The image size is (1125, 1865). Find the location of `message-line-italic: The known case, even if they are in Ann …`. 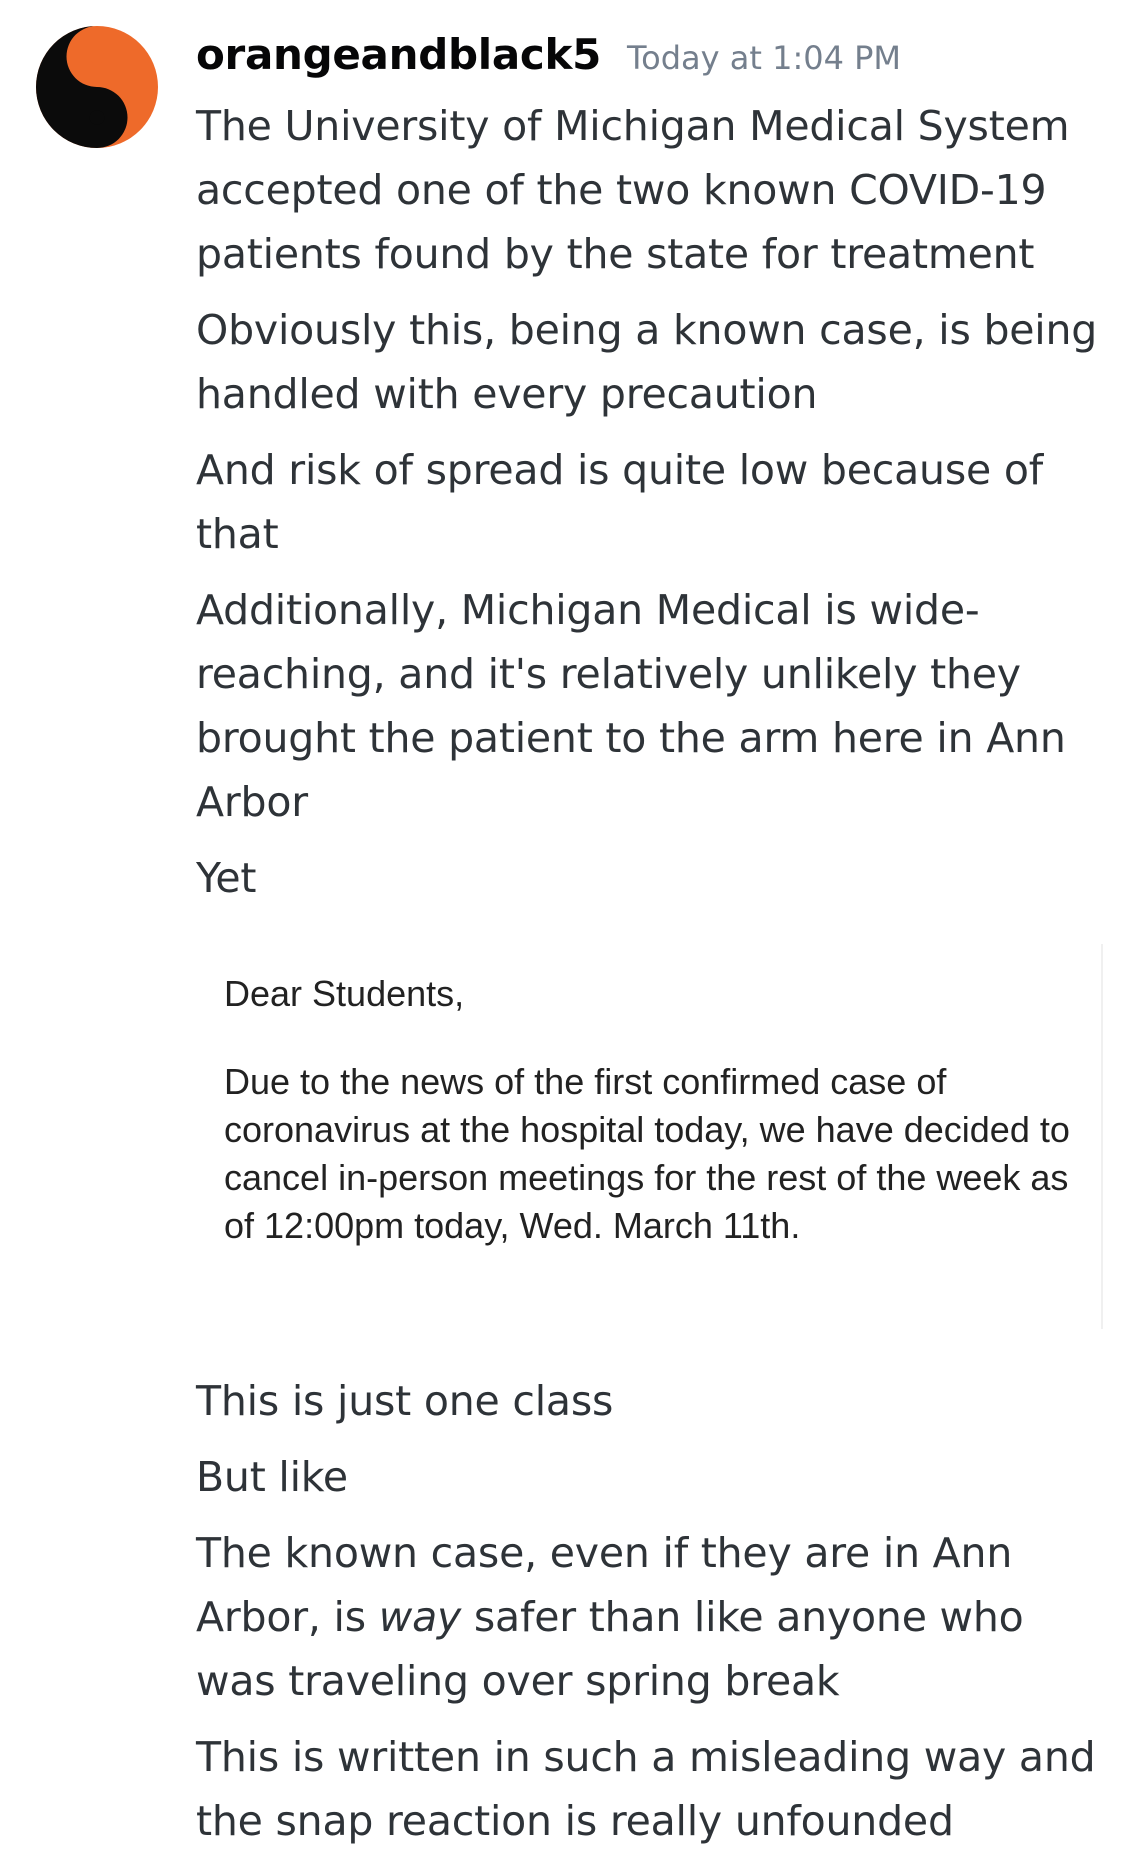

message-line-italic: The known case, even if they are in Ann … is located at coordinates (653, 1617).